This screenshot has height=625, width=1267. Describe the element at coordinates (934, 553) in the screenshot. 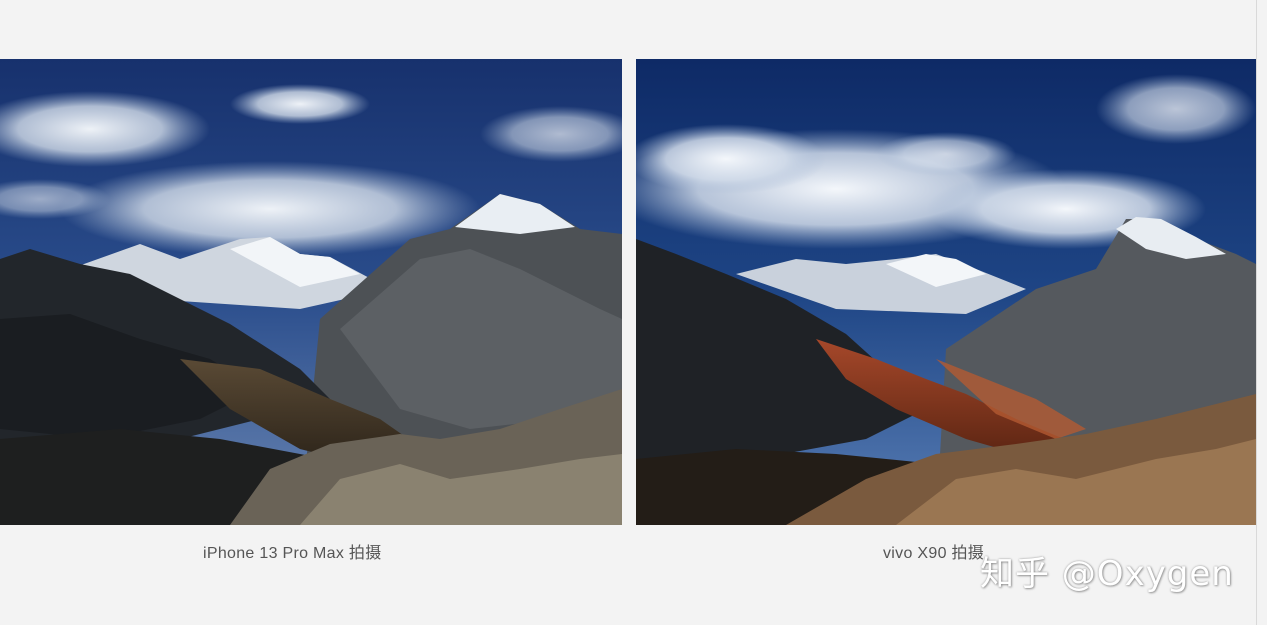

I see `caption-vivo: vivo X90 拍摄` at that location.